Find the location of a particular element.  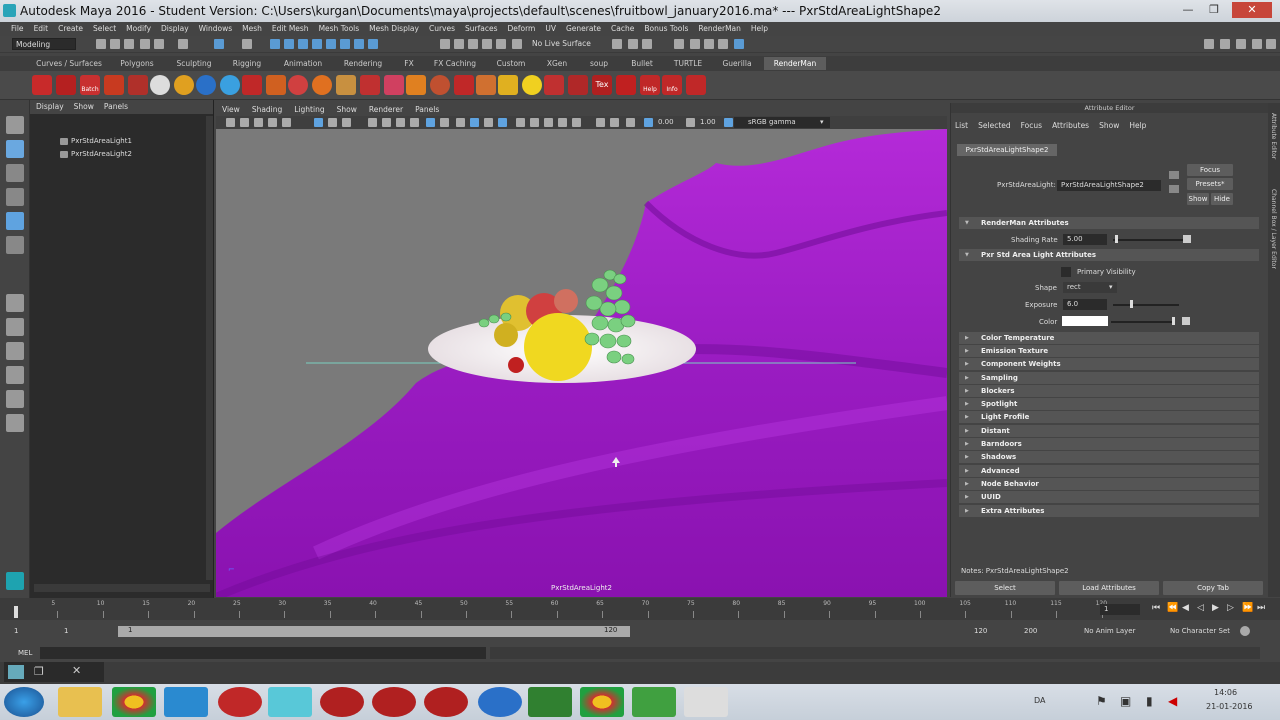

network-icon: ▮ is located at coordinates (1149, 701).